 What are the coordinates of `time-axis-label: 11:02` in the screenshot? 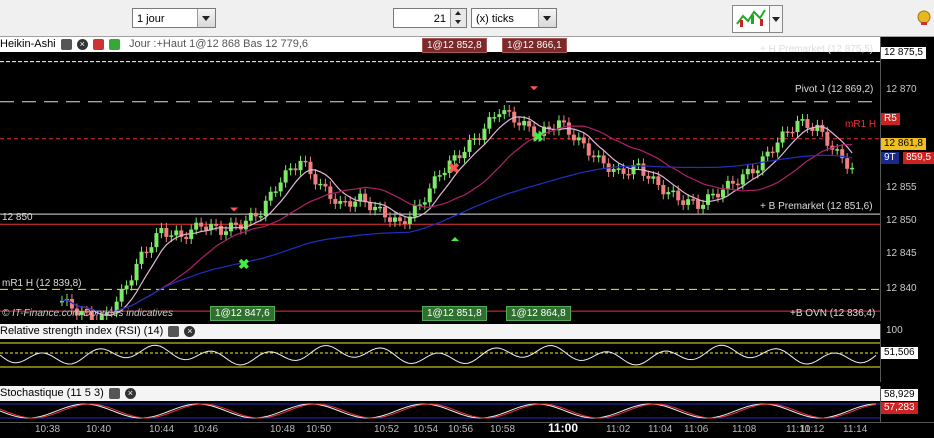 It's located at (618, 429).